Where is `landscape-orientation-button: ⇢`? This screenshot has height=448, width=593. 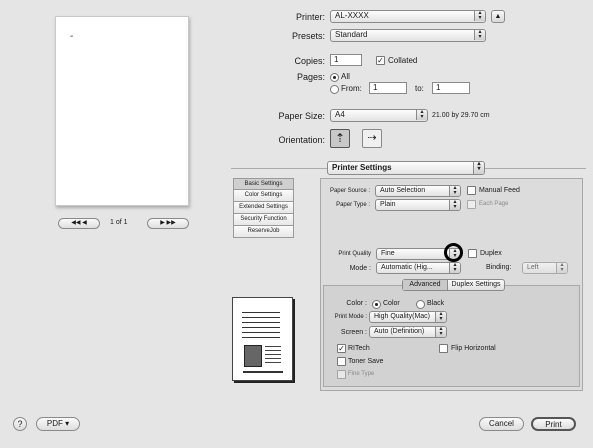
landscape-orientation-button: ⇢ is located at coordinates (372, 138).